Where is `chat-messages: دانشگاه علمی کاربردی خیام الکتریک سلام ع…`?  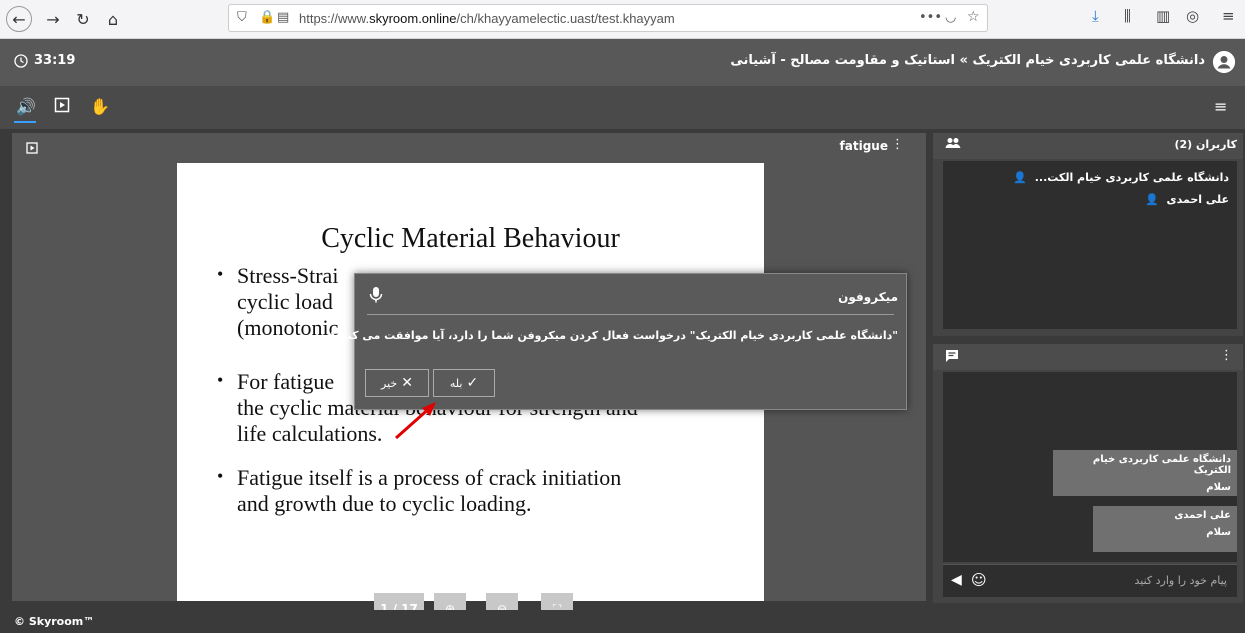 chat-messages: دانشگاه علمی کاربردی خیام الکتریک سلام ع… is located at coordinates (1090, 467).